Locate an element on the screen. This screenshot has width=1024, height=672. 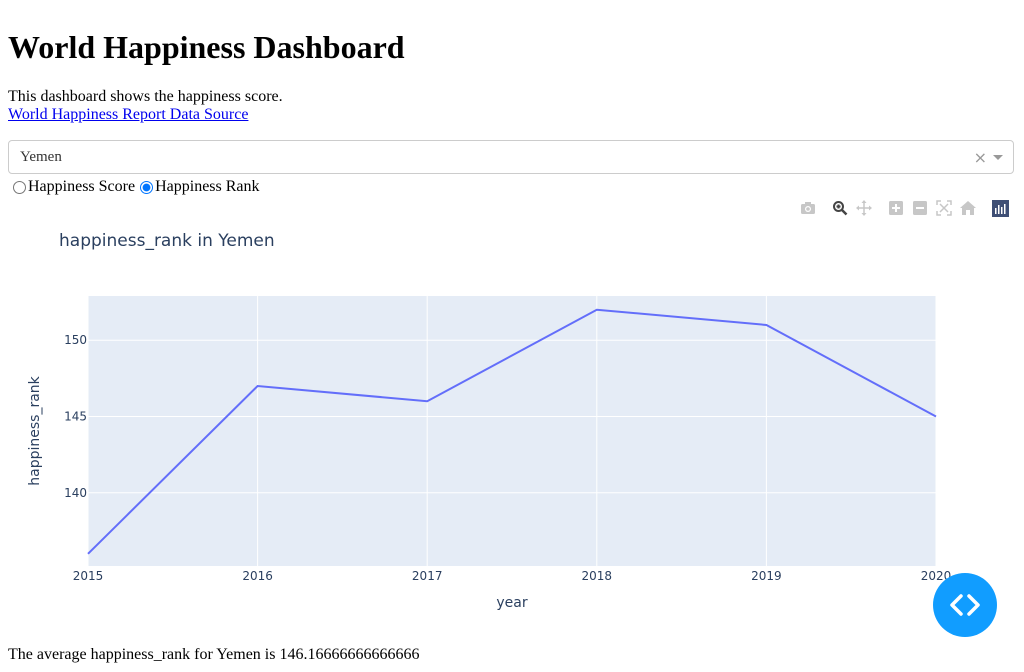
zoom-in-icon is located at coordinates (896, 208).